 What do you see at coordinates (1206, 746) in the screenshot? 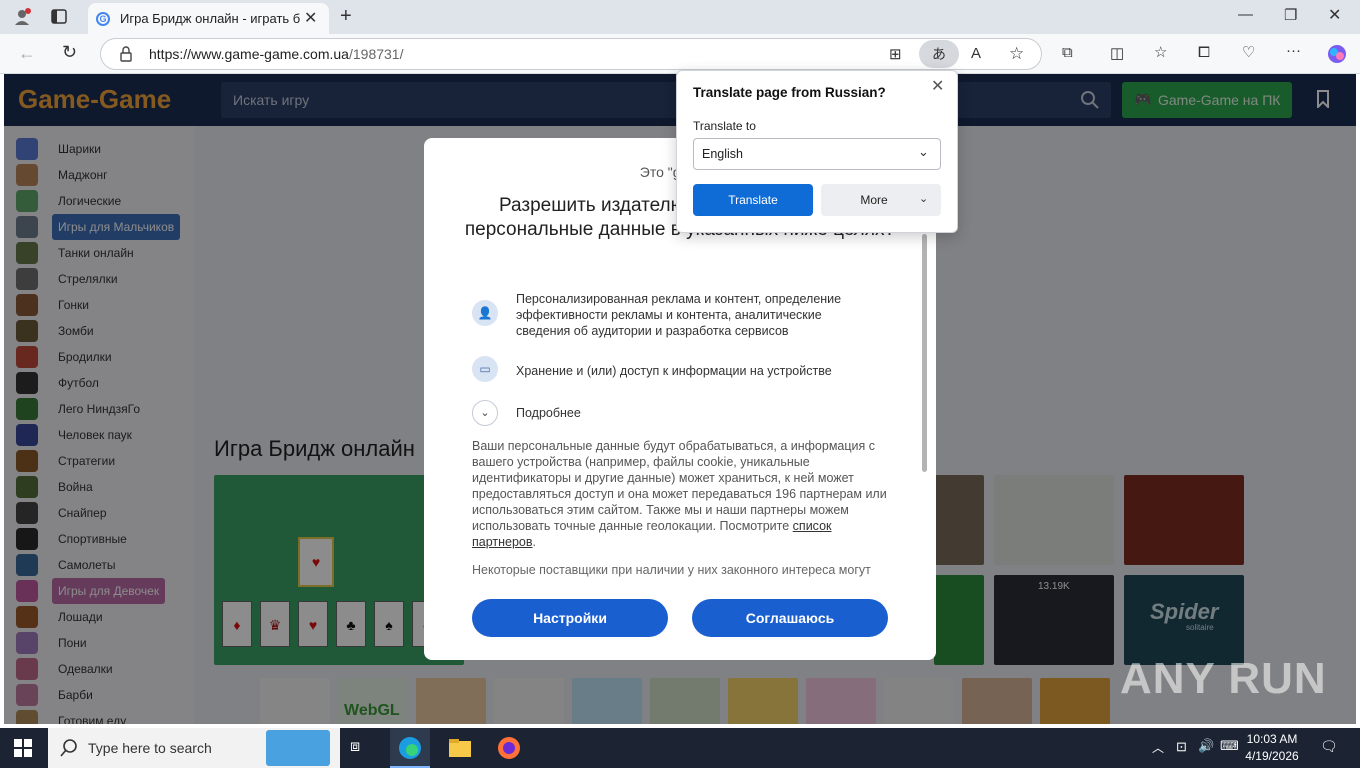
I see `volume-icon: 🔊` at bounding box center [1206, 746].